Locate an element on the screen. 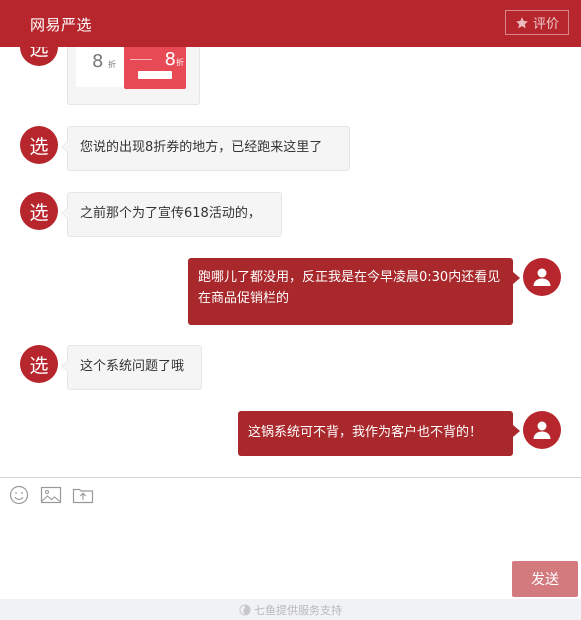 The height and width of the screenshot is (620, 581). image-button is located at coordinates (51, 495).